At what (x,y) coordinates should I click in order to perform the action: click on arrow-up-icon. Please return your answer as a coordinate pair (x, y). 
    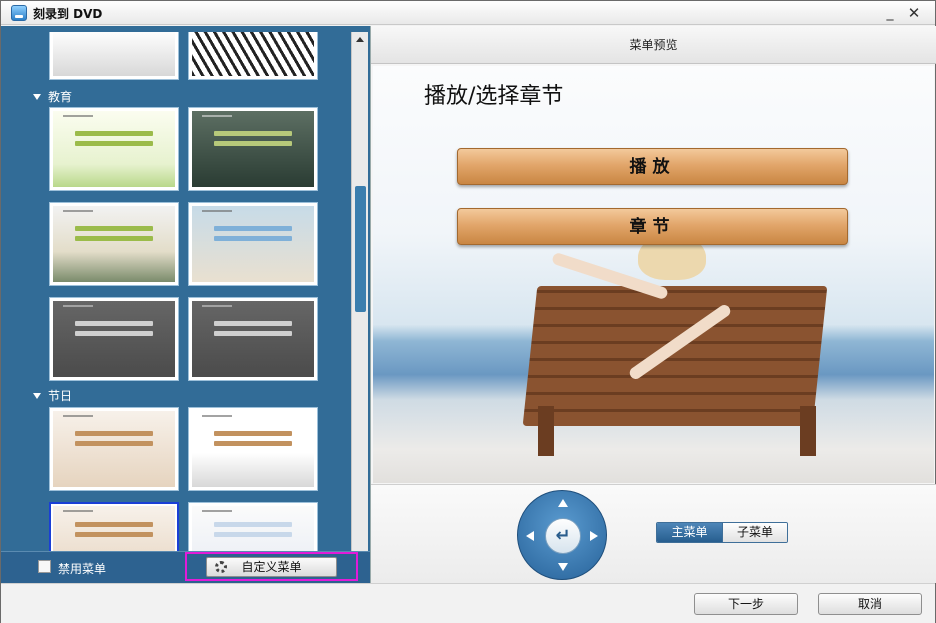
    Looking at the image, I should click on (563, 503).